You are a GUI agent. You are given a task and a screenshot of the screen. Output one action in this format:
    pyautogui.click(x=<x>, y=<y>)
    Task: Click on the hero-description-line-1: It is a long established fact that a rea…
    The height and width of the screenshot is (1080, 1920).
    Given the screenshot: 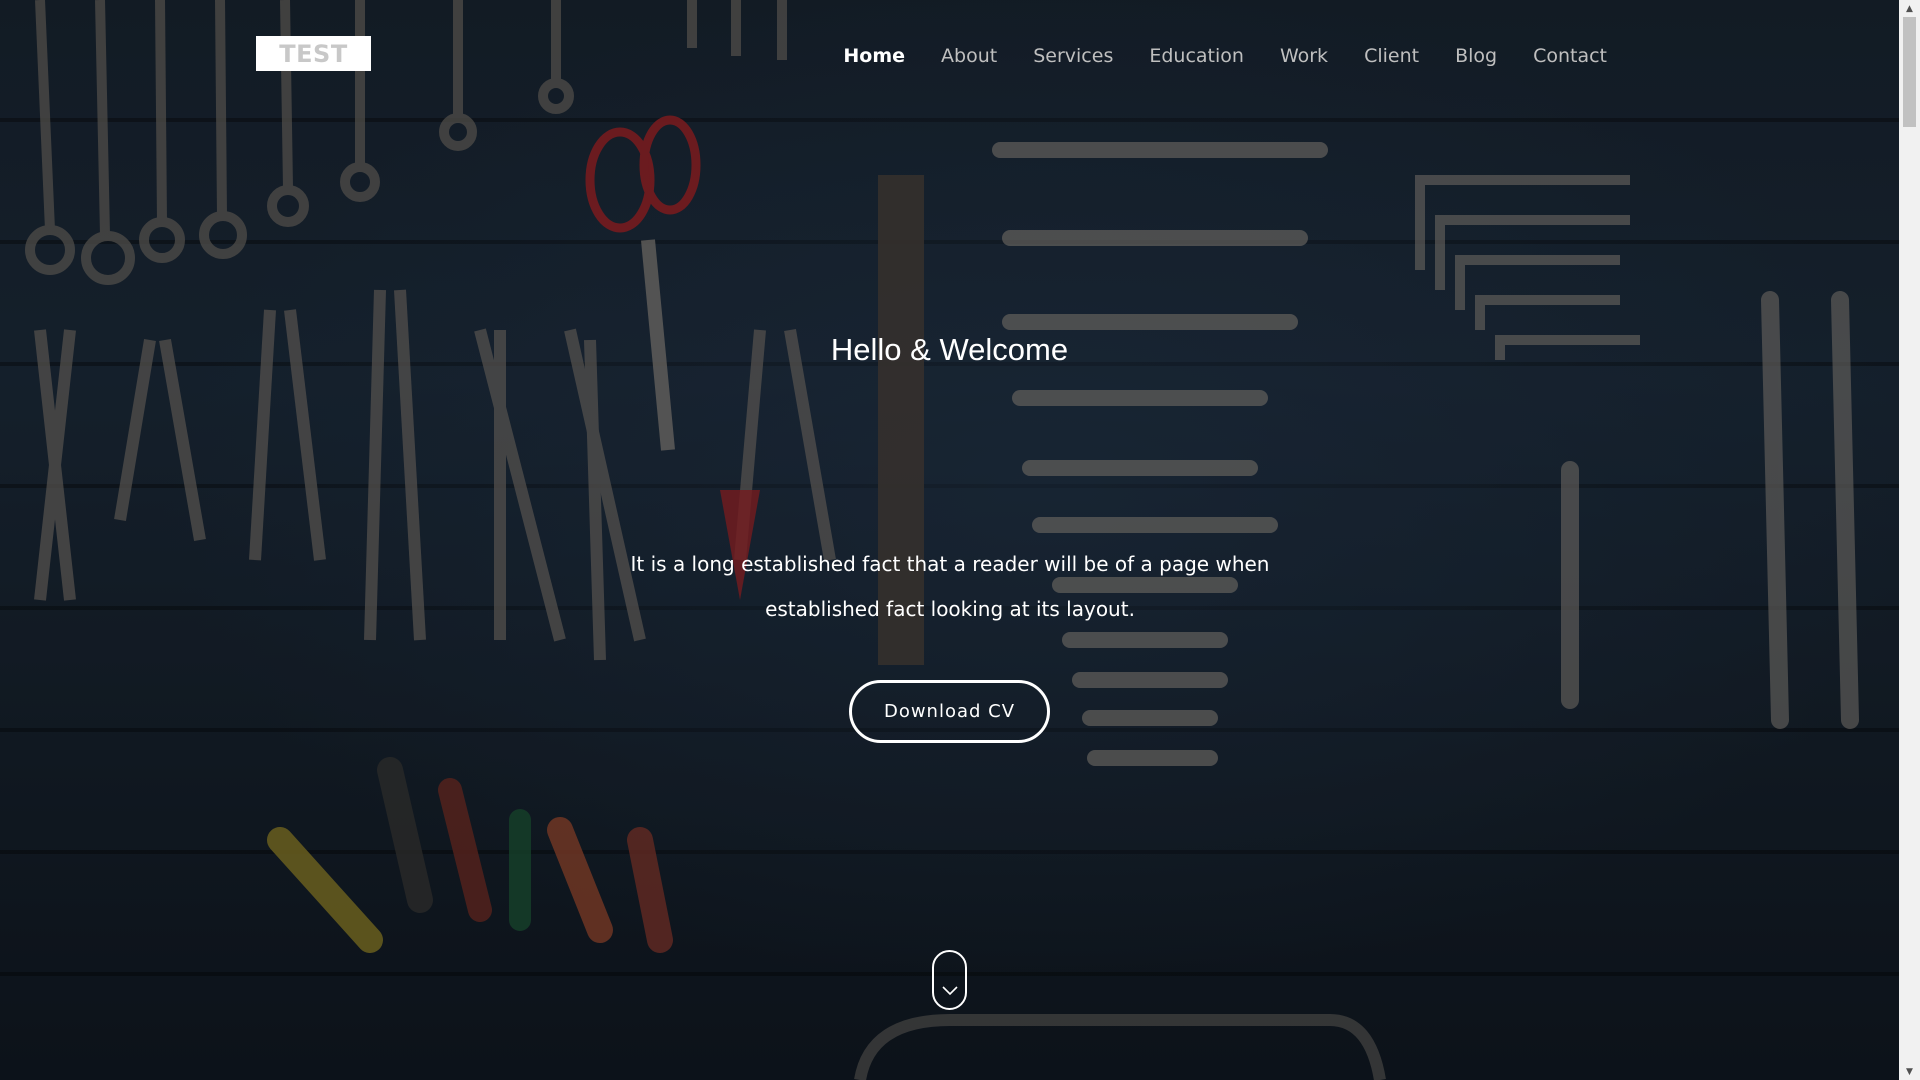 What is the action you would take?
    pyautogui.click(x=950, y=564)
    